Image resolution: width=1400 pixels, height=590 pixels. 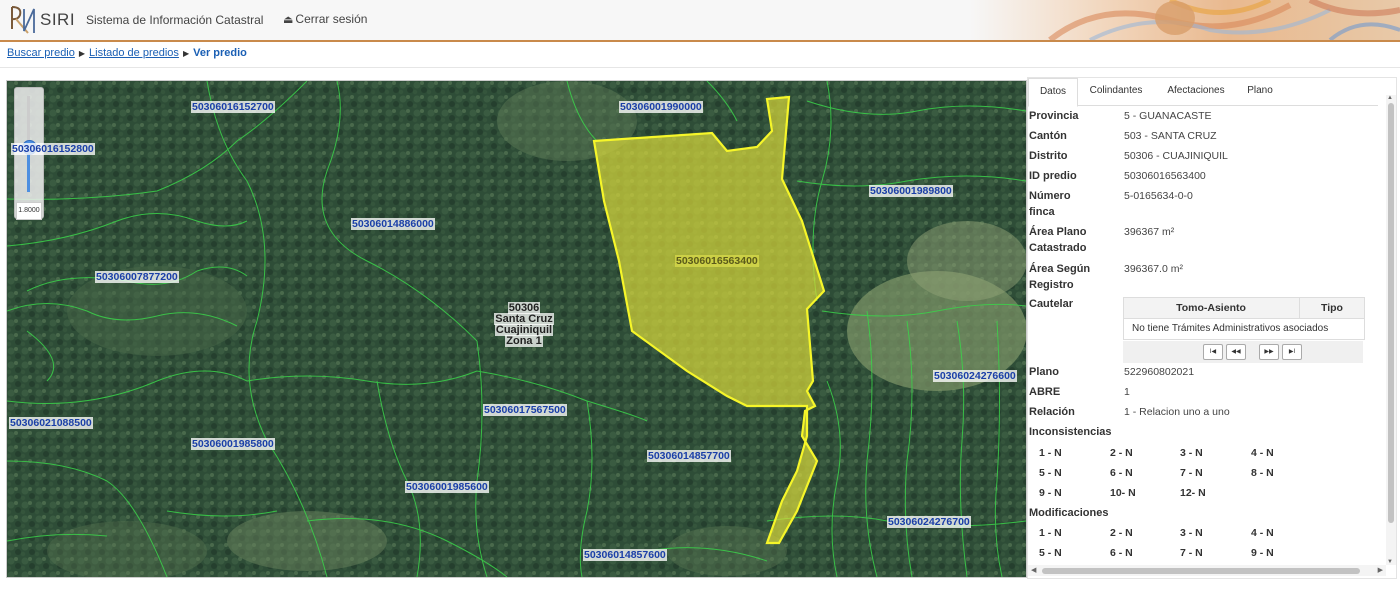 I want to click on inconsistencia-item: 4 - N, so click(x=1262, y=453).